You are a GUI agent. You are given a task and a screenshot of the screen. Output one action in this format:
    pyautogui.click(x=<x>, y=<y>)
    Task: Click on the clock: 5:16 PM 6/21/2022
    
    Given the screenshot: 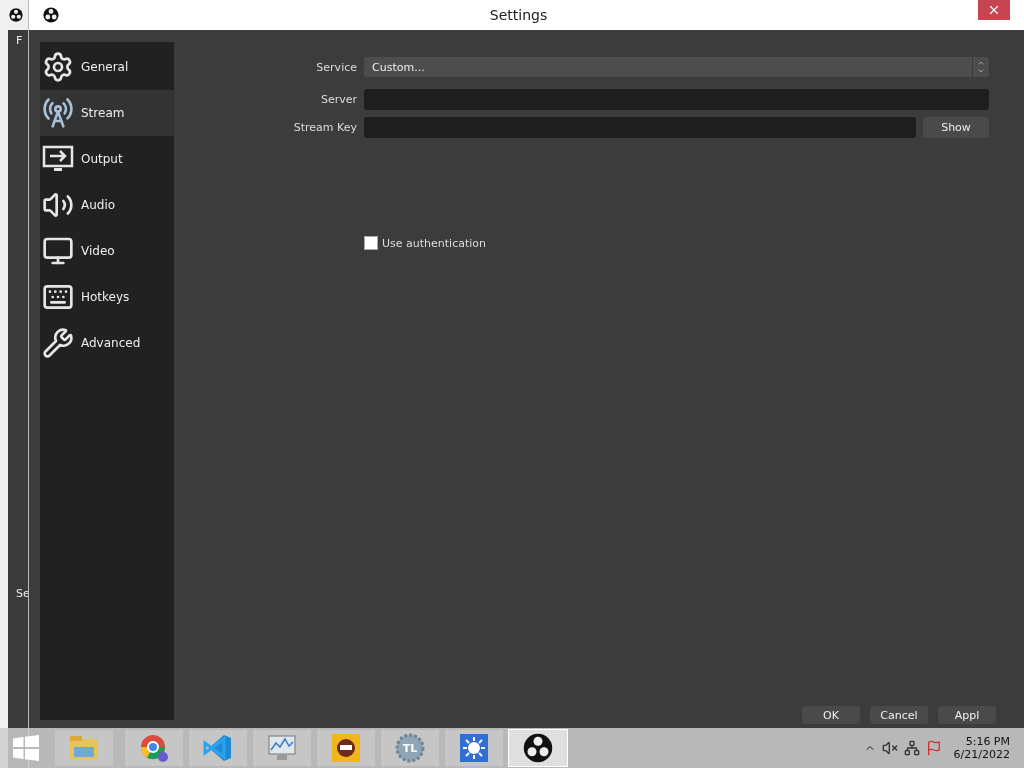 What is the action you would take?
    pyautogui.click(x=981, y=748)
    